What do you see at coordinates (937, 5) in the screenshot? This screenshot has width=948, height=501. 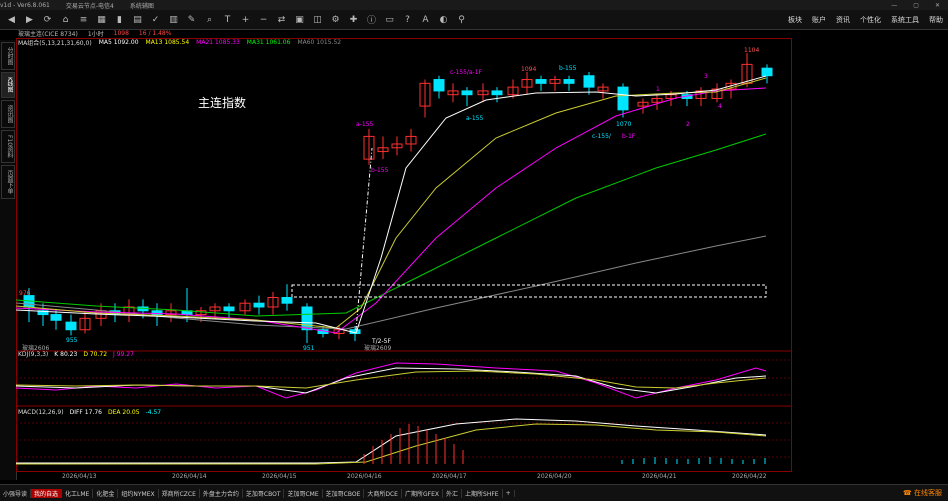 I see `close-button: ✕` at bounding box center [937, 5].